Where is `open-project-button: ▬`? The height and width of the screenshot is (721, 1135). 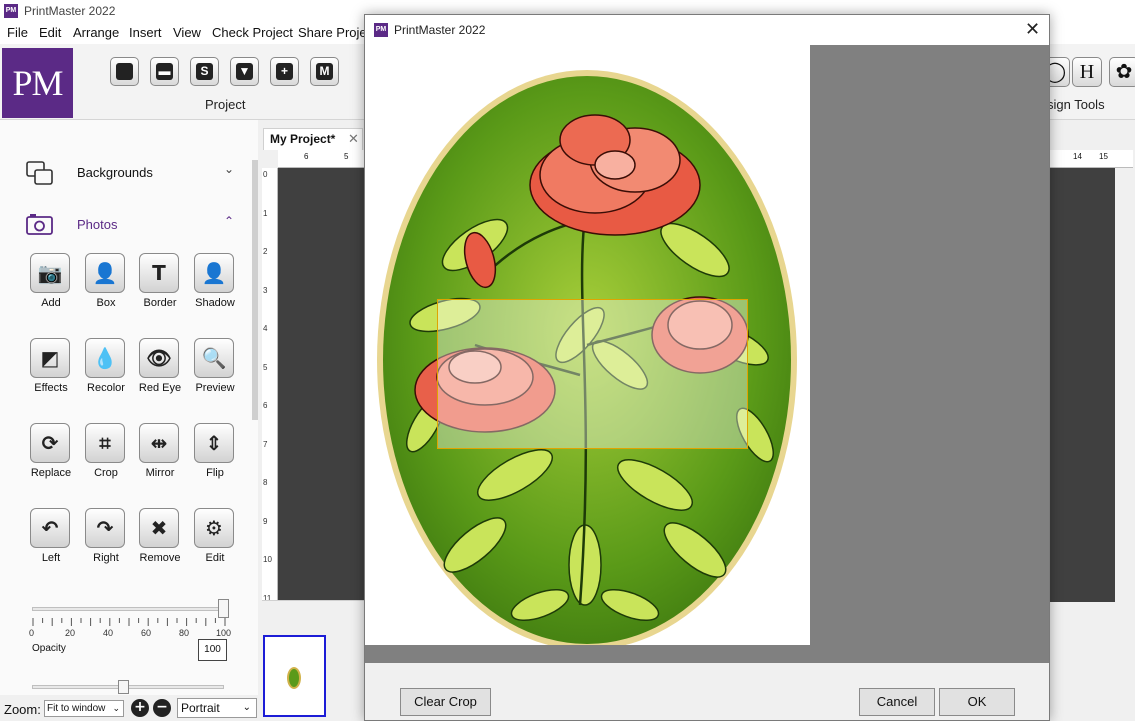 open-project-button: ▬ is located at coordinates (164, 71).